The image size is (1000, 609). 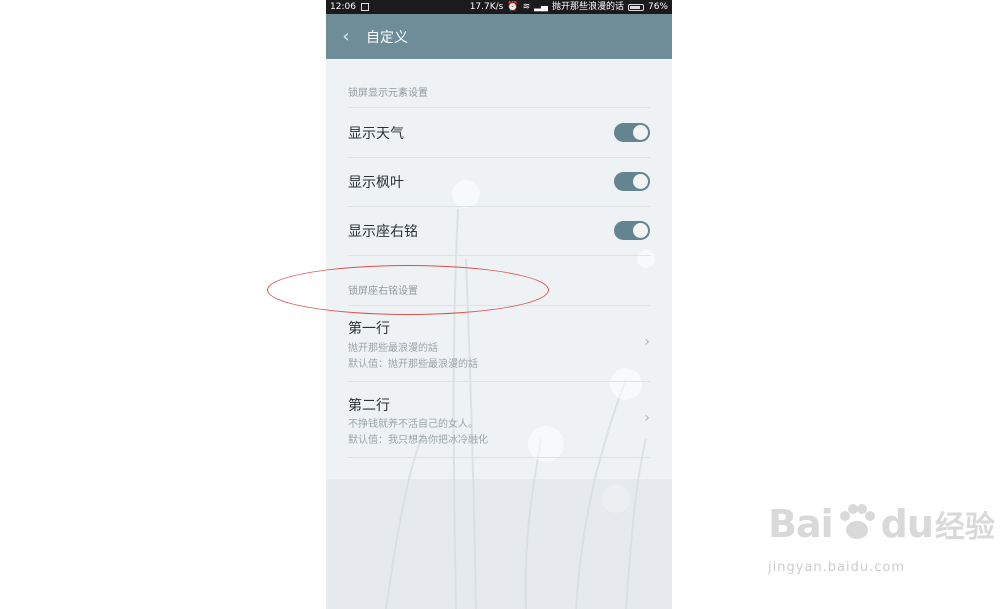 What do you see at coordinates (343, 7) in the screenshot?
I see `status-time: 12:06` at bounding box center [343, 7].